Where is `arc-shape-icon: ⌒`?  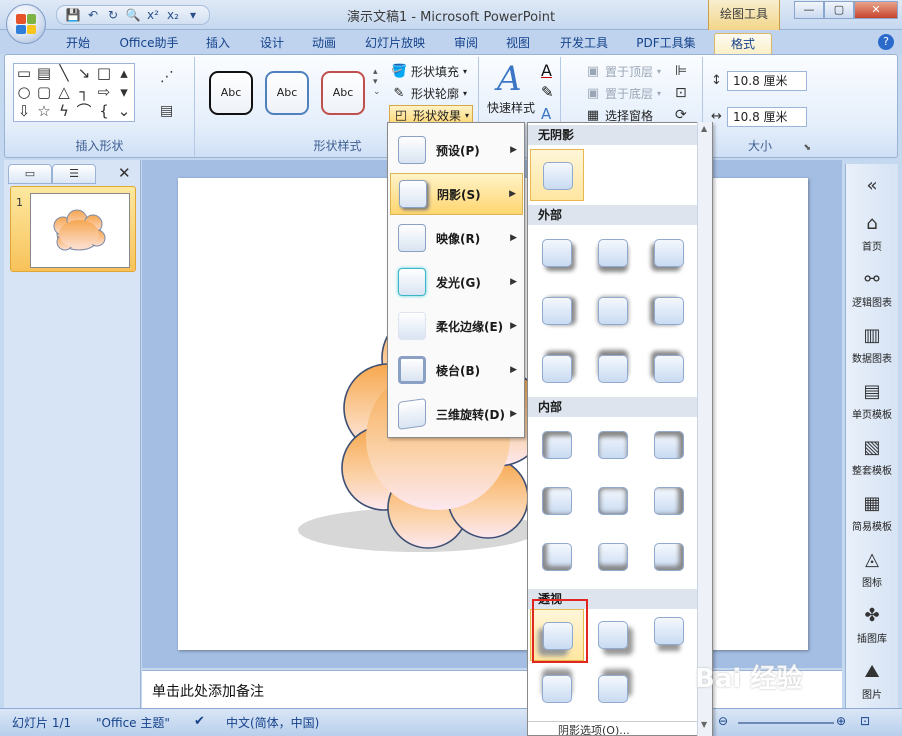 arc-shape-icon: ⌒ is located at coordinates (84, 111).